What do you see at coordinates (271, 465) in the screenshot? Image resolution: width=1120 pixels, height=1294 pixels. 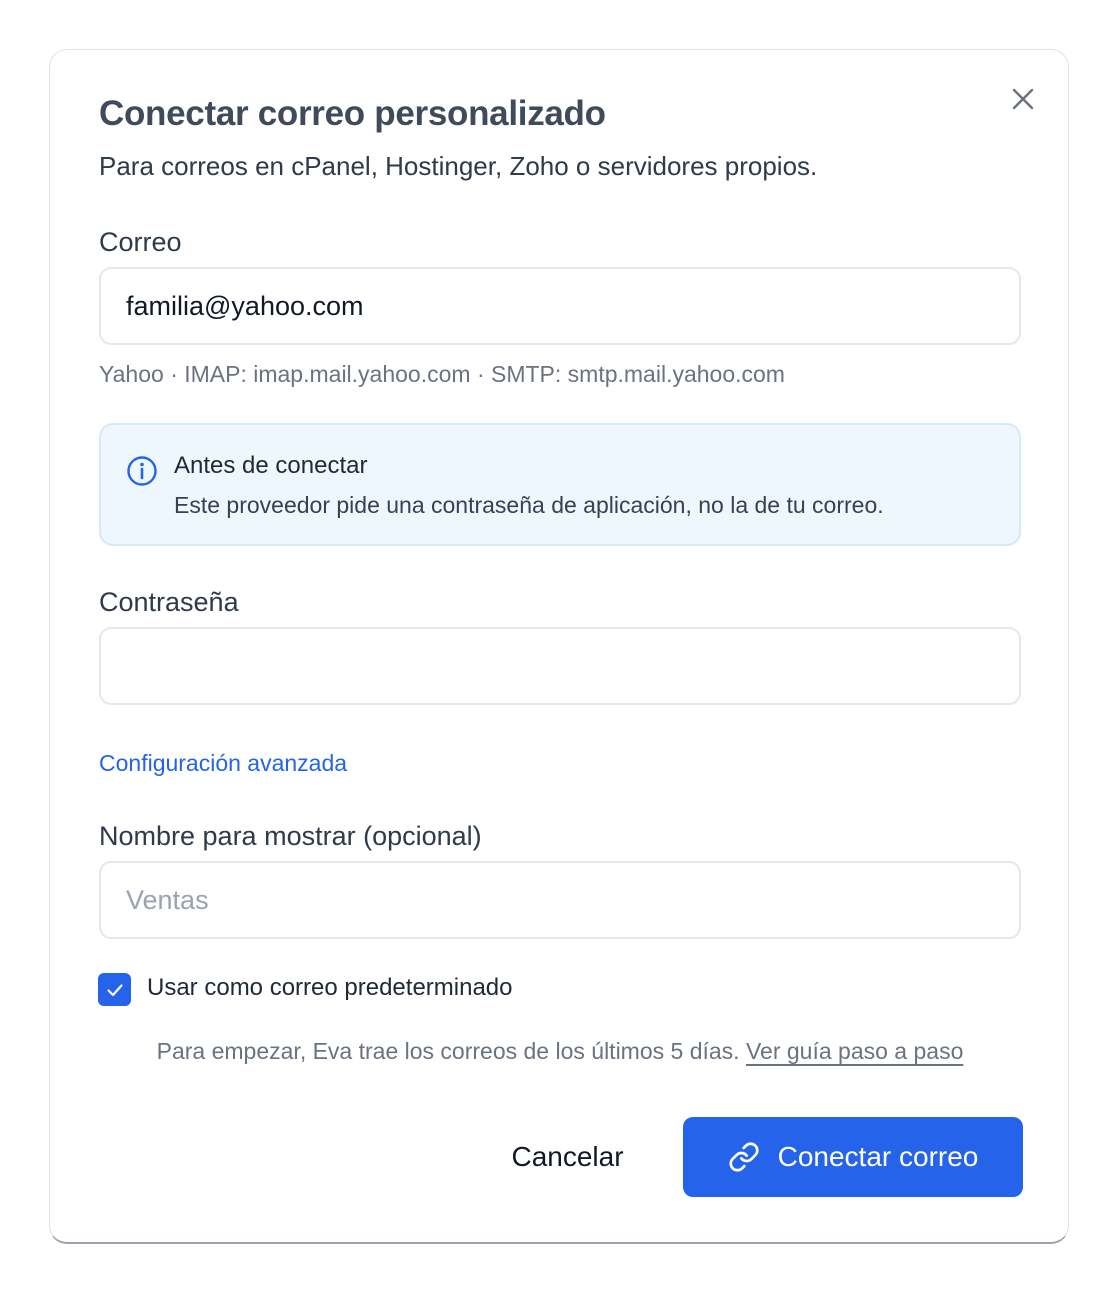 I see `notice-title: Antes de conectar` at bounding box center [271, 465].